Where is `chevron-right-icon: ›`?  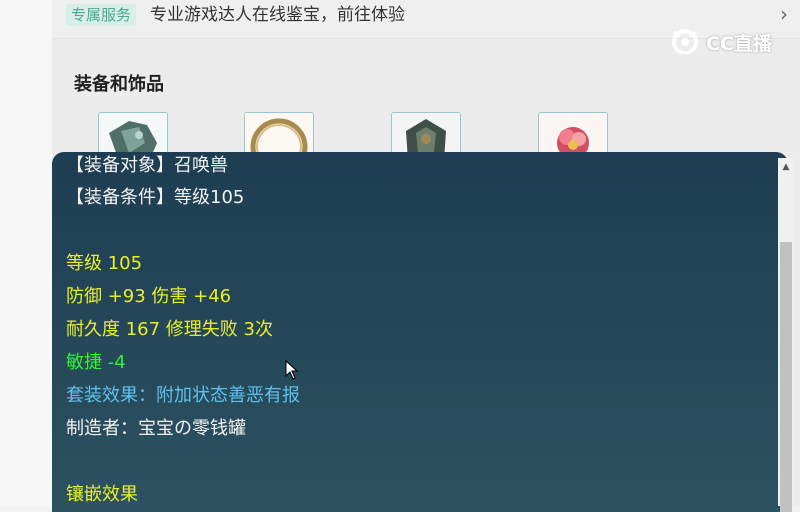
chevron-right-icon: › is located at coordinates (784, 14).